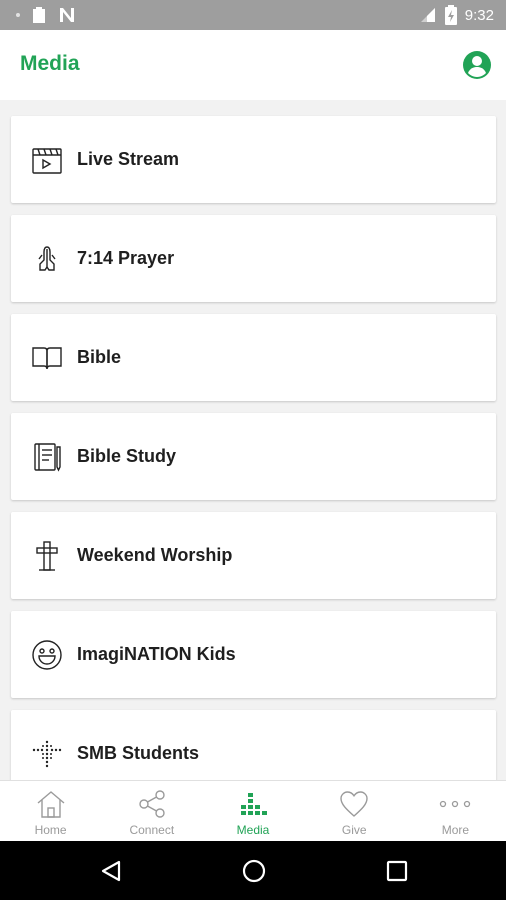  Describe the element at coordinates (67, 15) in the screenshot. I see `n-logo-icon` at that location.